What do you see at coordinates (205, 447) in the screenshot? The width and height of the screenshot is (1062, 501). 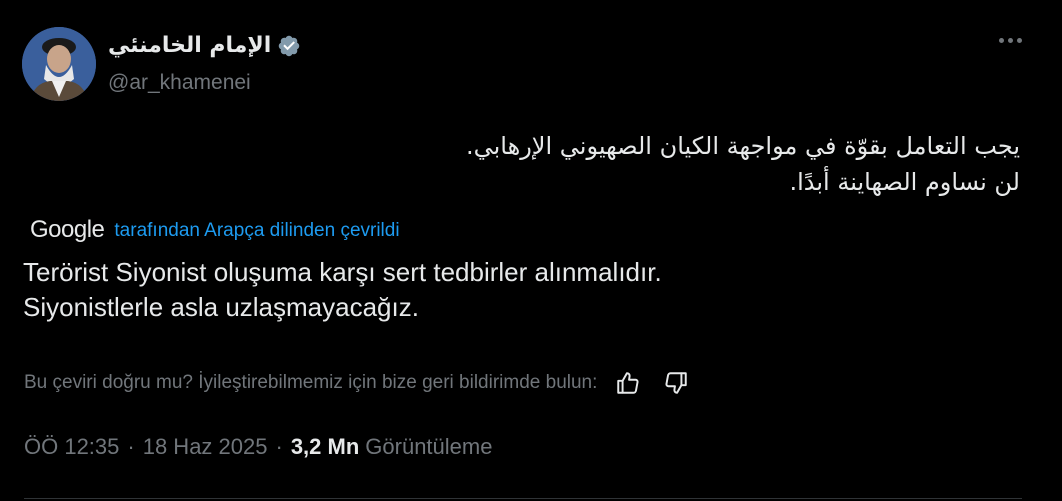 I see `tweet-date: 18 Haz 2025` at bounding box center [205, 447].